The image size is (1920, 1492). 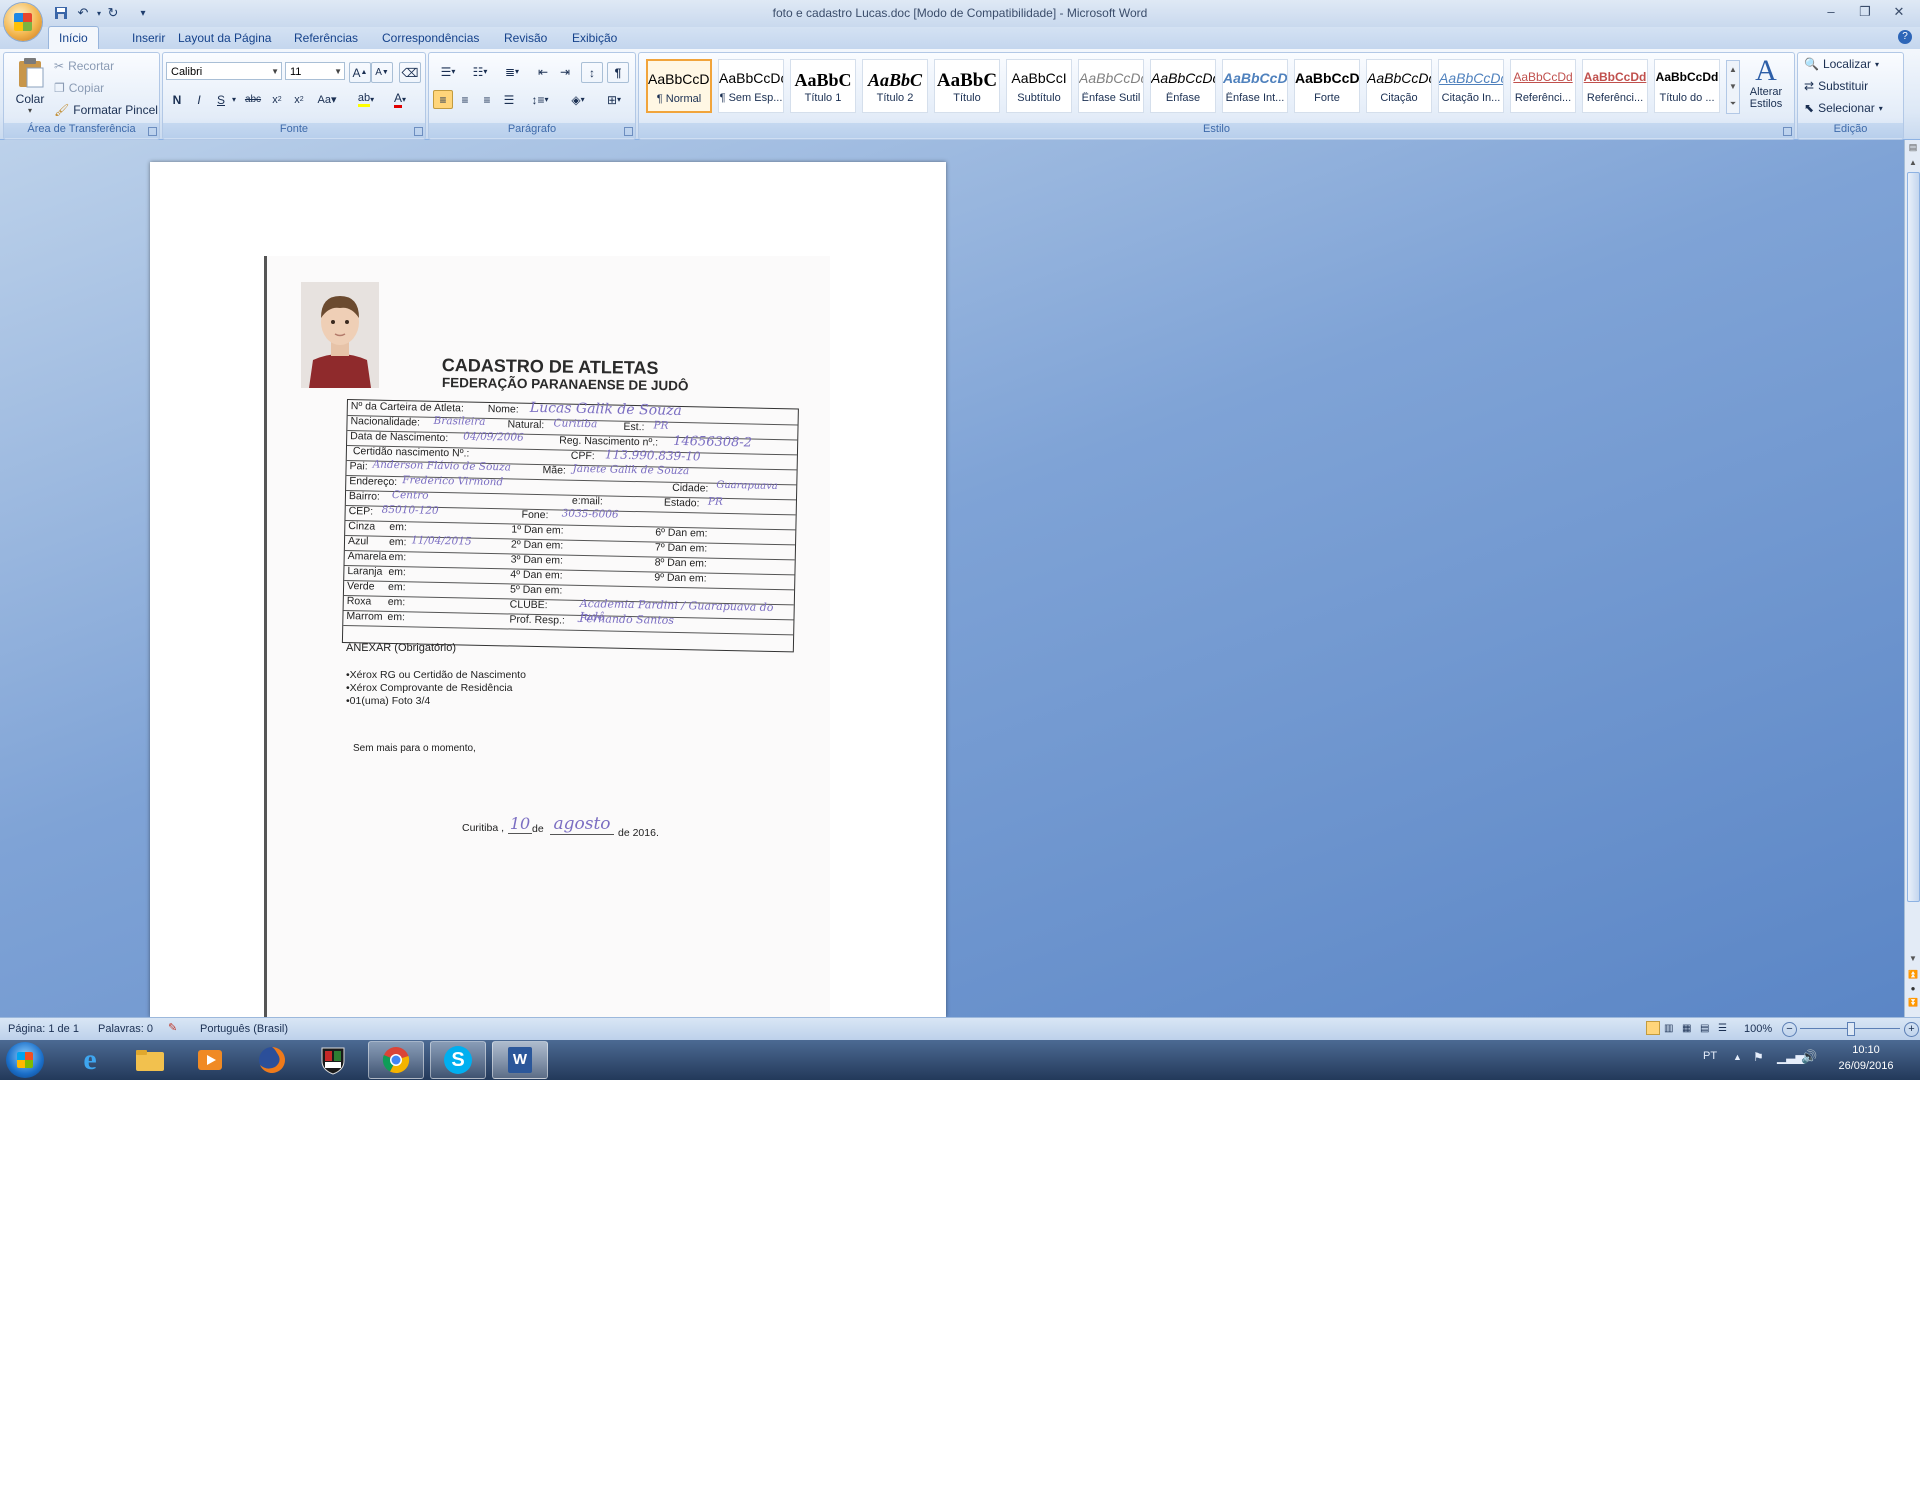 I want to click on start-button, so click(x=25, y=1060).